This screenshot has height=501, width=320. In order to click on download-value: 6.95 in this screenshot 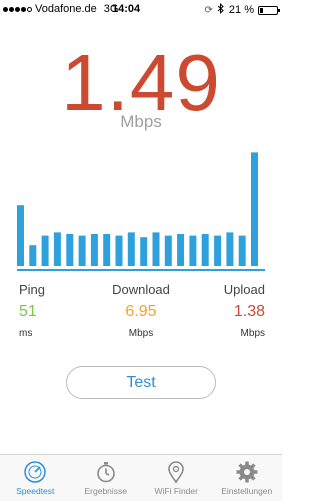, I will do `click(141, 311)`.